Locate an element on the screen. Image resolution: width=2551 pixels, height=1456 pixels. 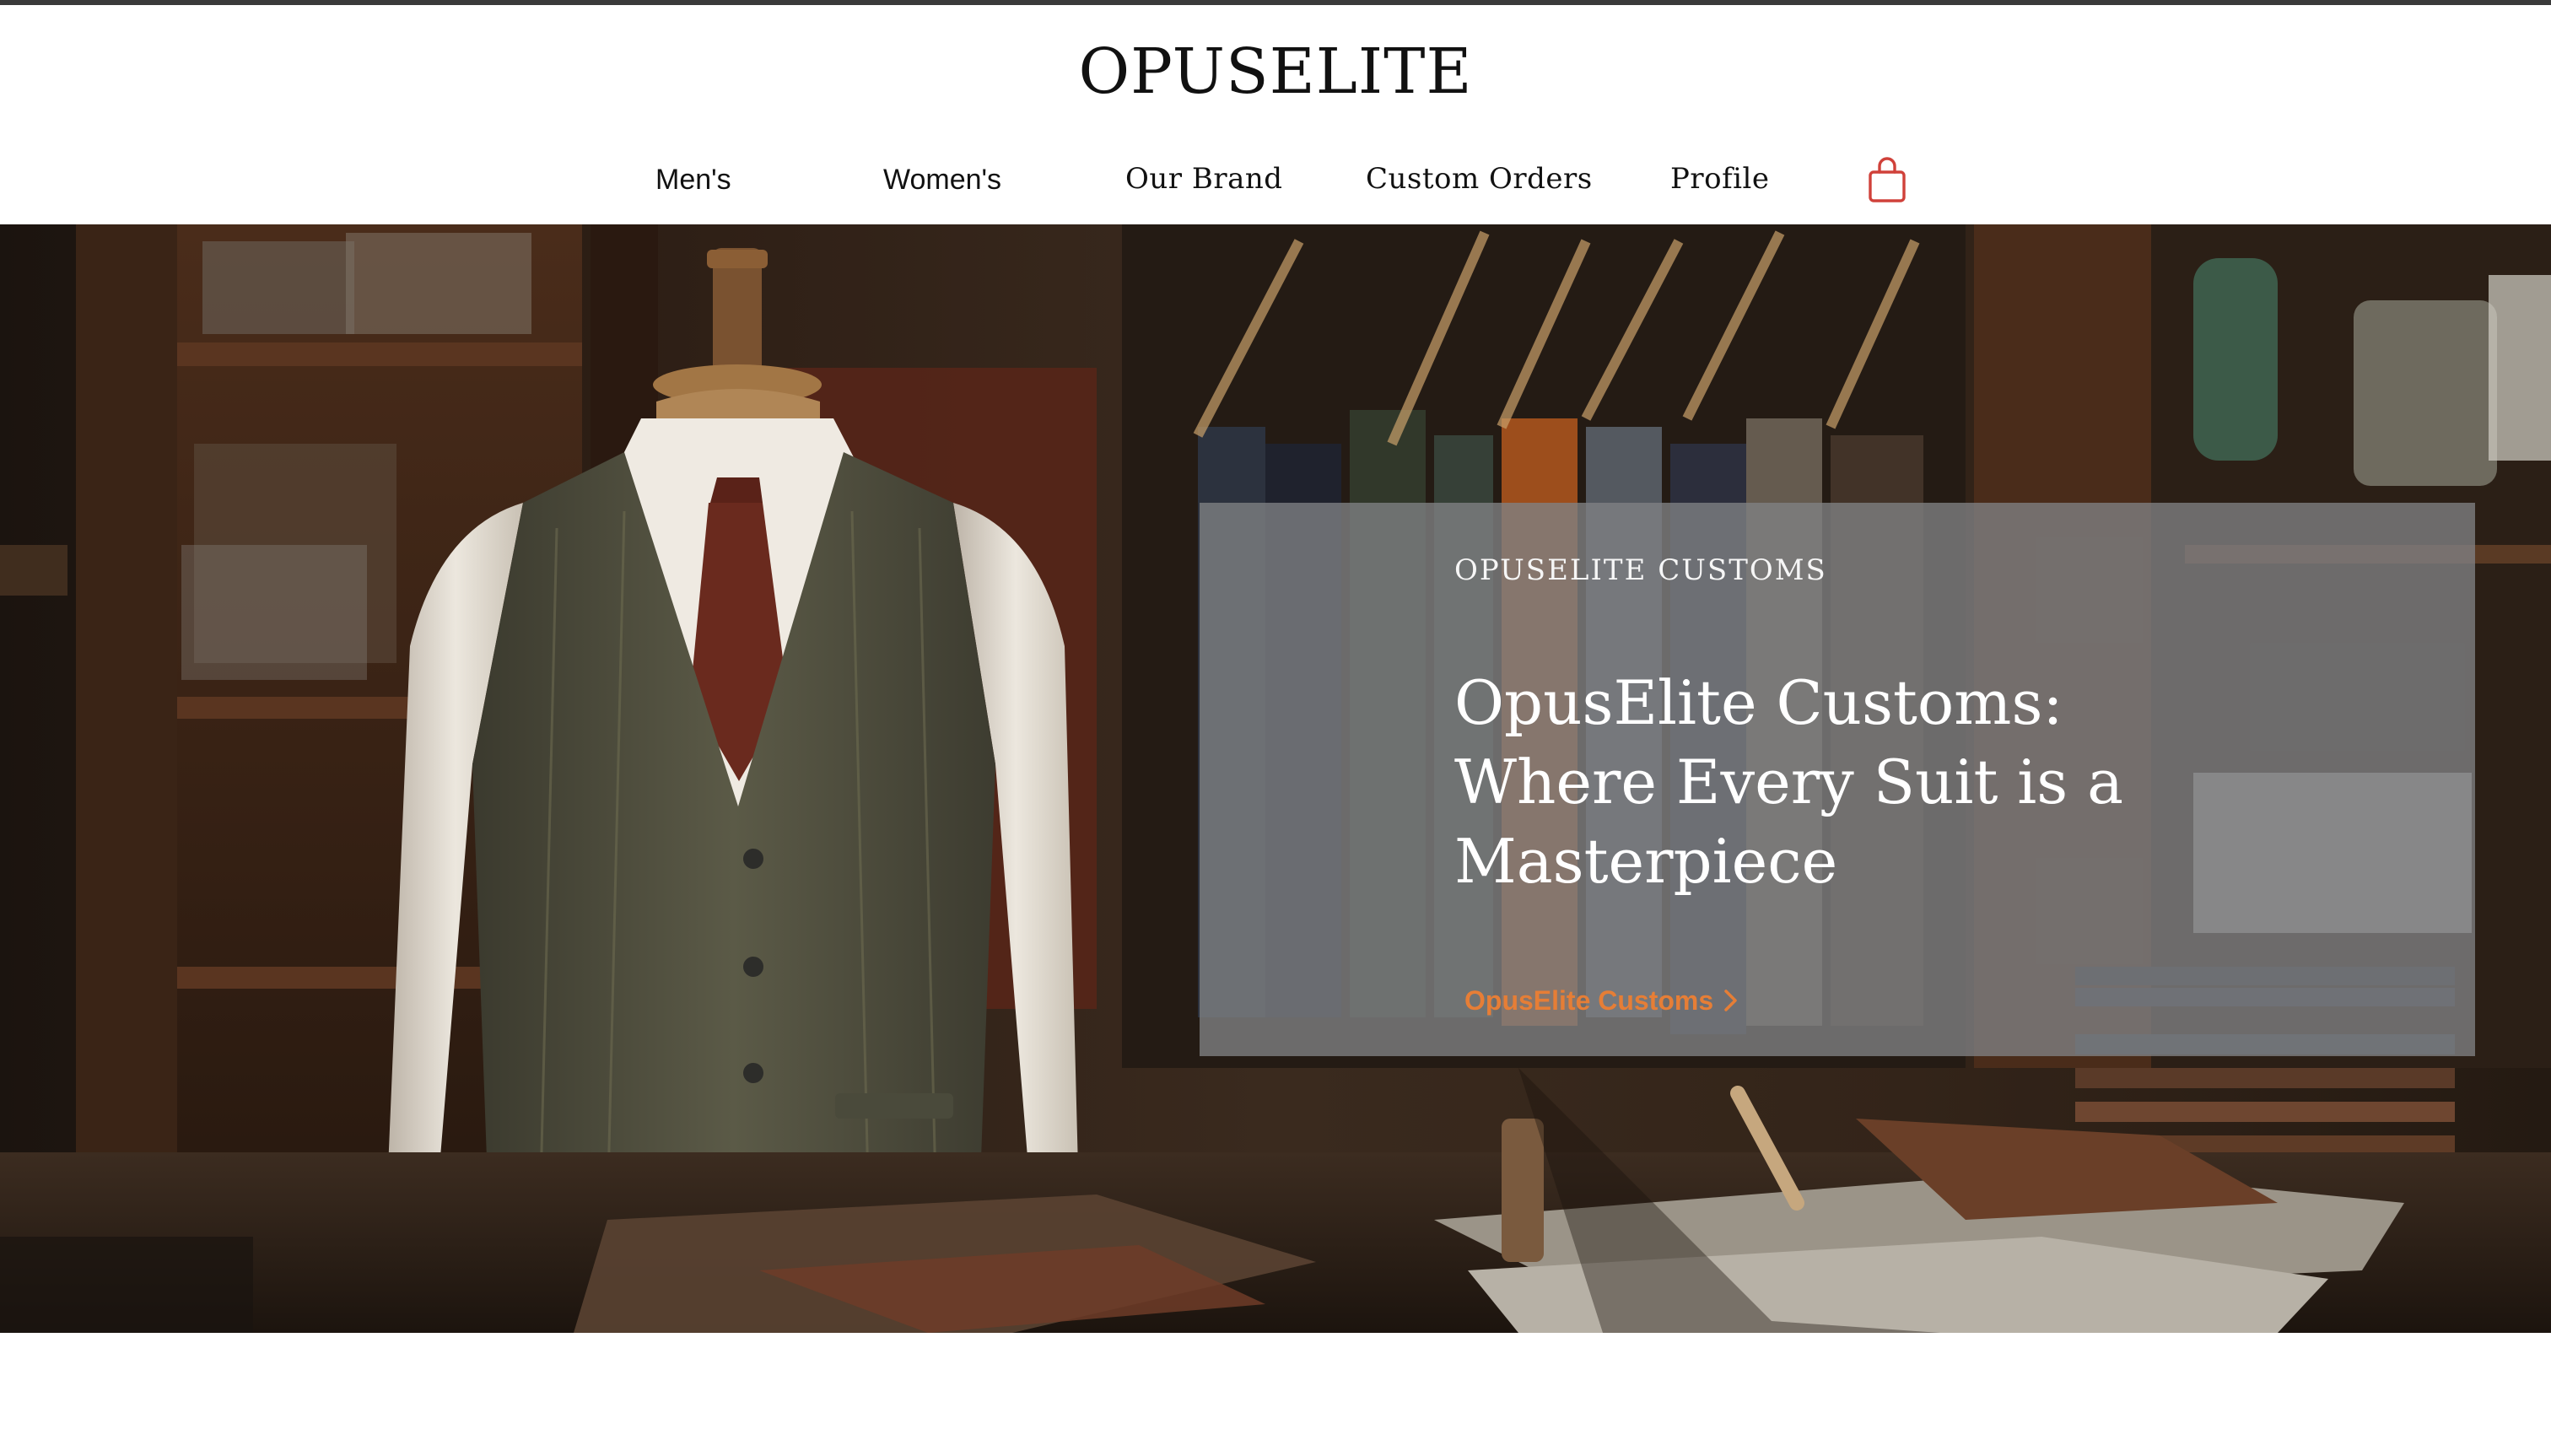
brand-logo: OPUSELITE is located at coordinates (1275, 71).